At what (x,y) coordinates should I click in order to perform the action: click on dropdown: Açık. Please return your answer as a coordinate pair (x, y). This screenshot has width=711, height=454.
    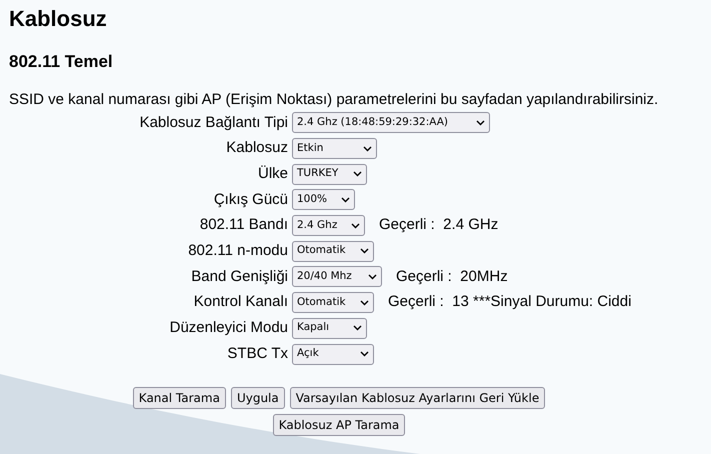
    Looking at the image, I should click on (333, 354).